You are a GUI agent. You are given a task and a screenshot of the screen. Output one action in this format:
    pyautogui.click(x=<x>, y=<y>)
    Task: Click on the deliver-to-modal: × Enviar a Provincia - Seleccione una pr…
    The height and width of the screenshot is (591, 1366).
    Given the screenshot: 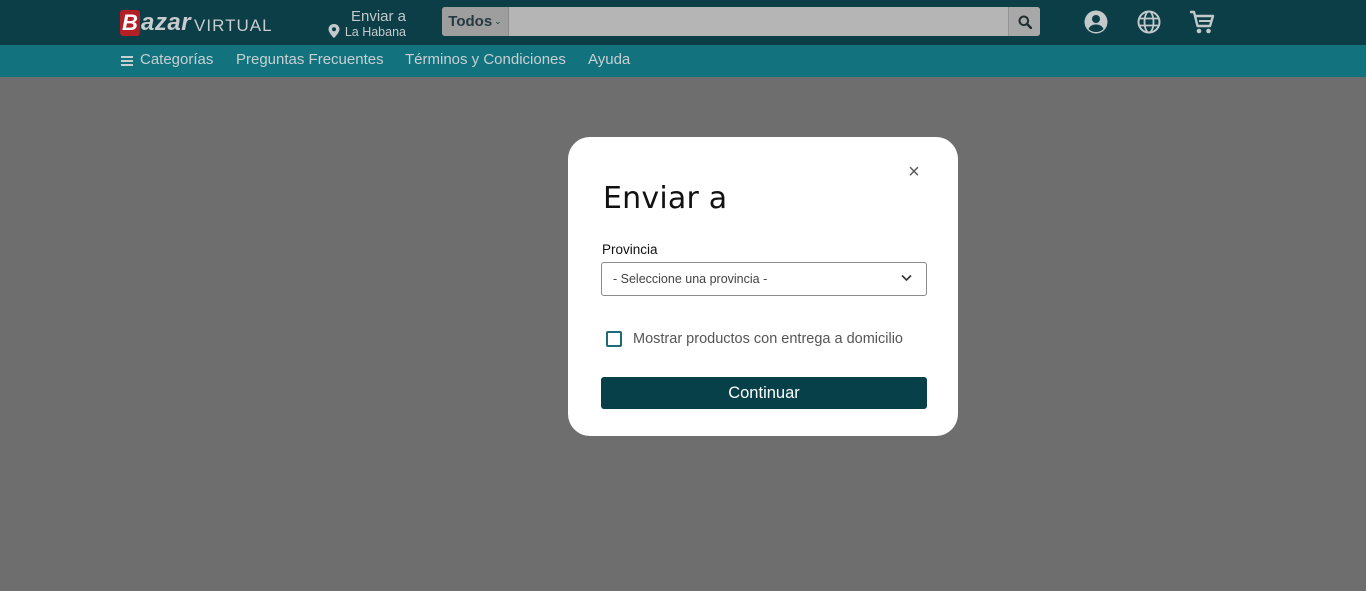 What is the action you would take?
    pyautogui.click(x=763, y=286)
    